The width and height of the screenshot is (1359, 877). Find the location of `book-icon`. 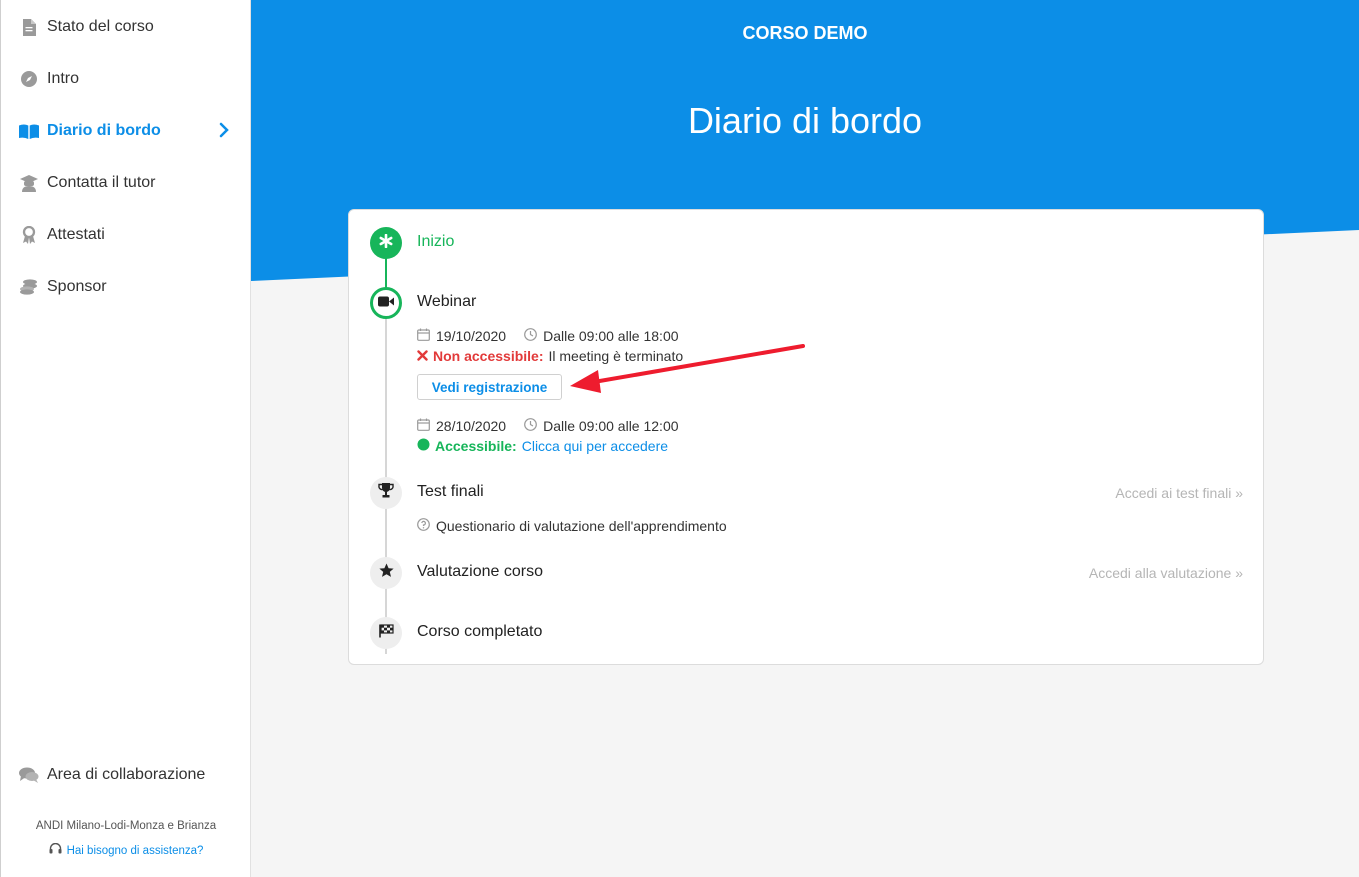

book-icon is located at coordinates (29, 131).